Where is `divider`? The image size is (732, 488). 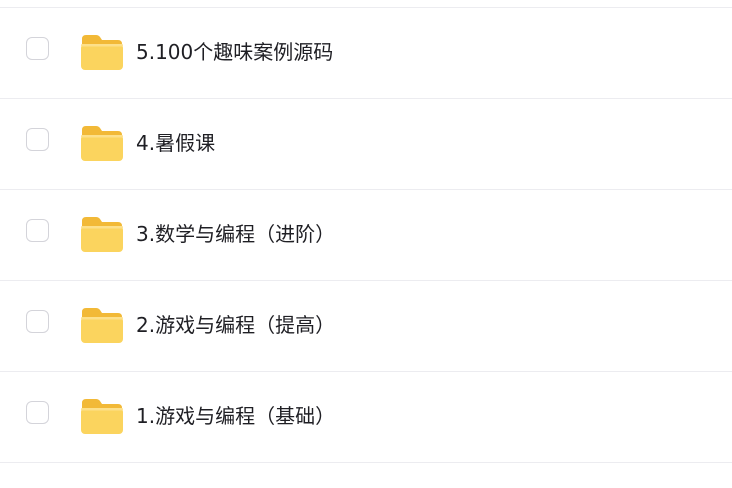
divider is located at coordinates (366, 462).